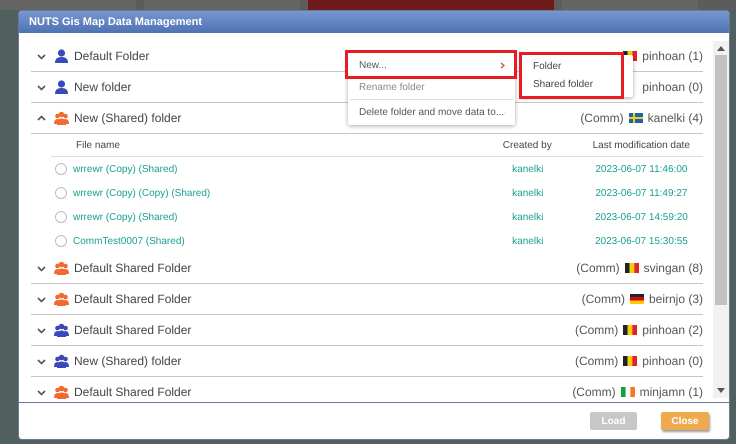 Image resolution: width=736 pixels, height=444 pixels. I want to click on column-header: Last modification date, so click(641, 145).